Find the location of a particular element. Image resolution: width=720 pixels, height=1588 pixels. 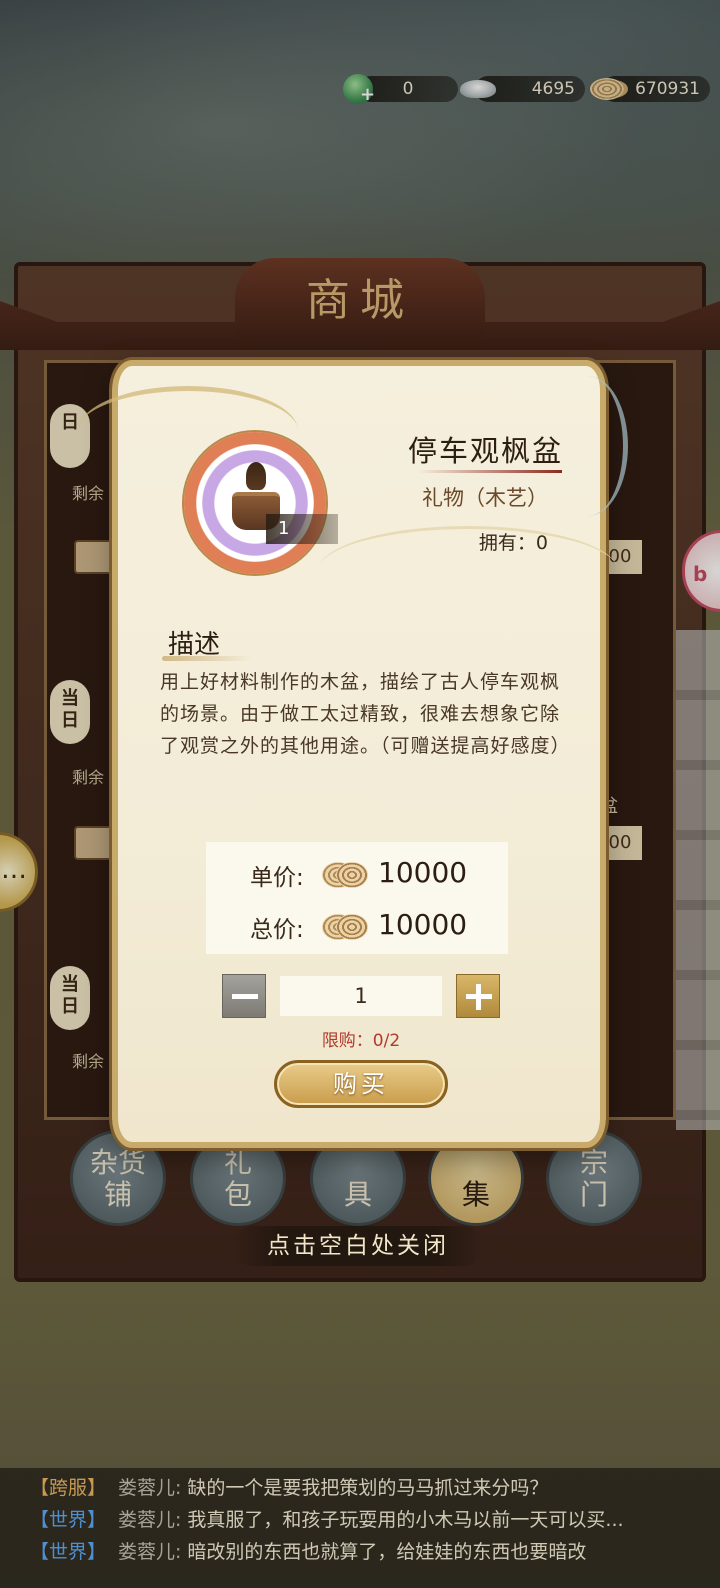

item-name-underline is located at coordinates (490, 471).